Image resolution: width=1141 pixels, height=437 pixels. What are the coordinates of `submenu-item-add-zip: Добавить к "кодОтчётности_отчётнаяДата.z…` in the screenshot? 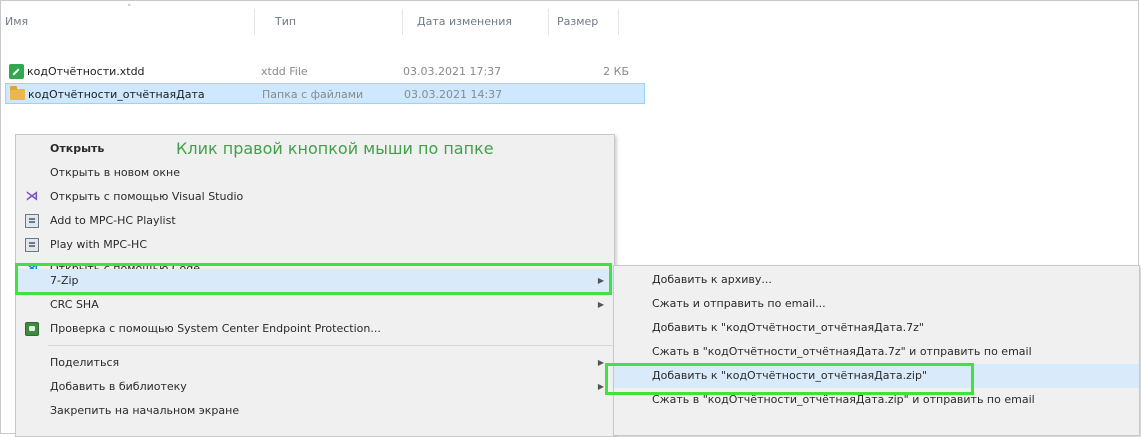 It's located at (876, 376).